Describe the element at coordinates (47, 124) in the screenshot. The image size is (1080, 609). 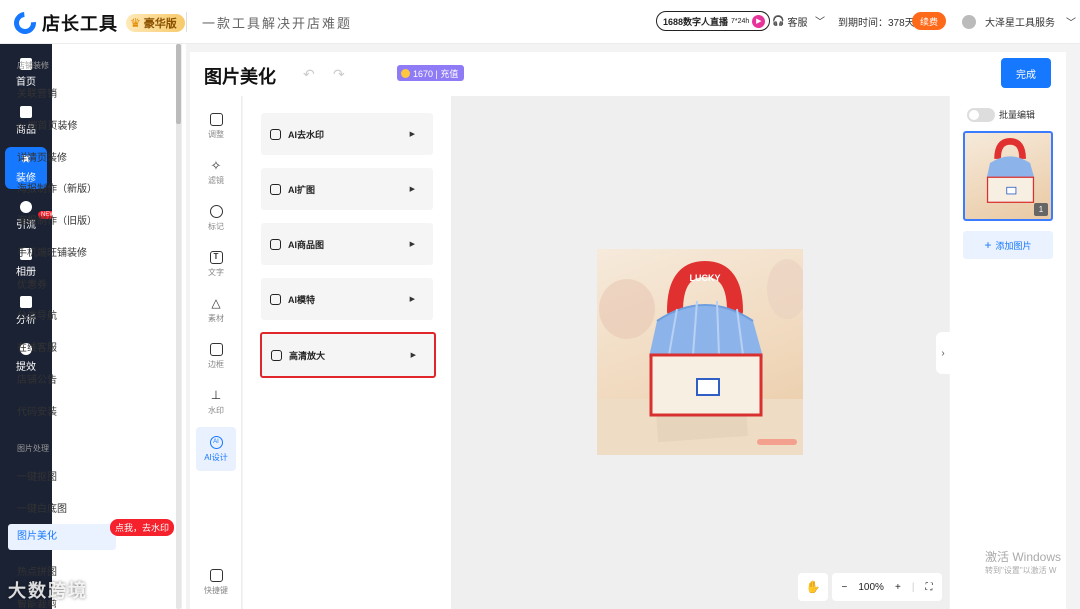
I see `subnav-item: pc端首页装修` at that location.